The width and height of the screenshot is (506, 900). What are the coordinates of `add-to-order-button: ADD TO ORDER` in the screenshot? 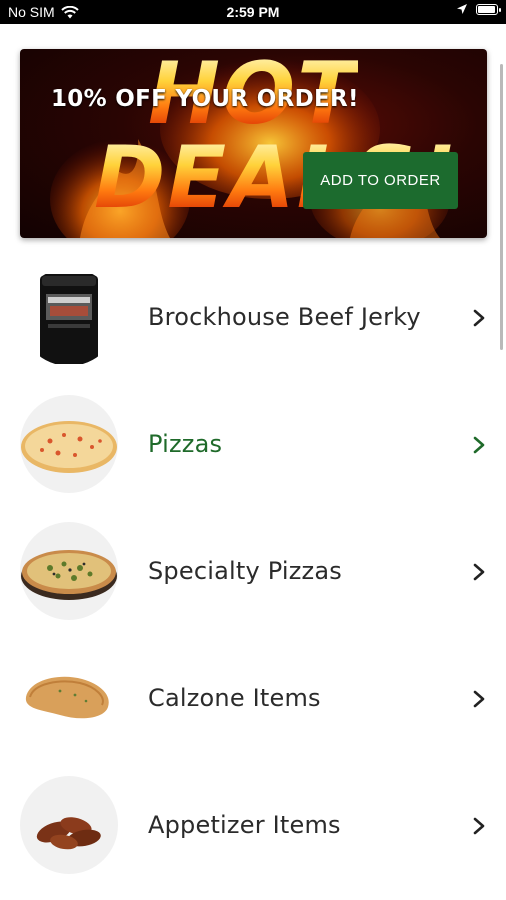 It's located at (380, 180).